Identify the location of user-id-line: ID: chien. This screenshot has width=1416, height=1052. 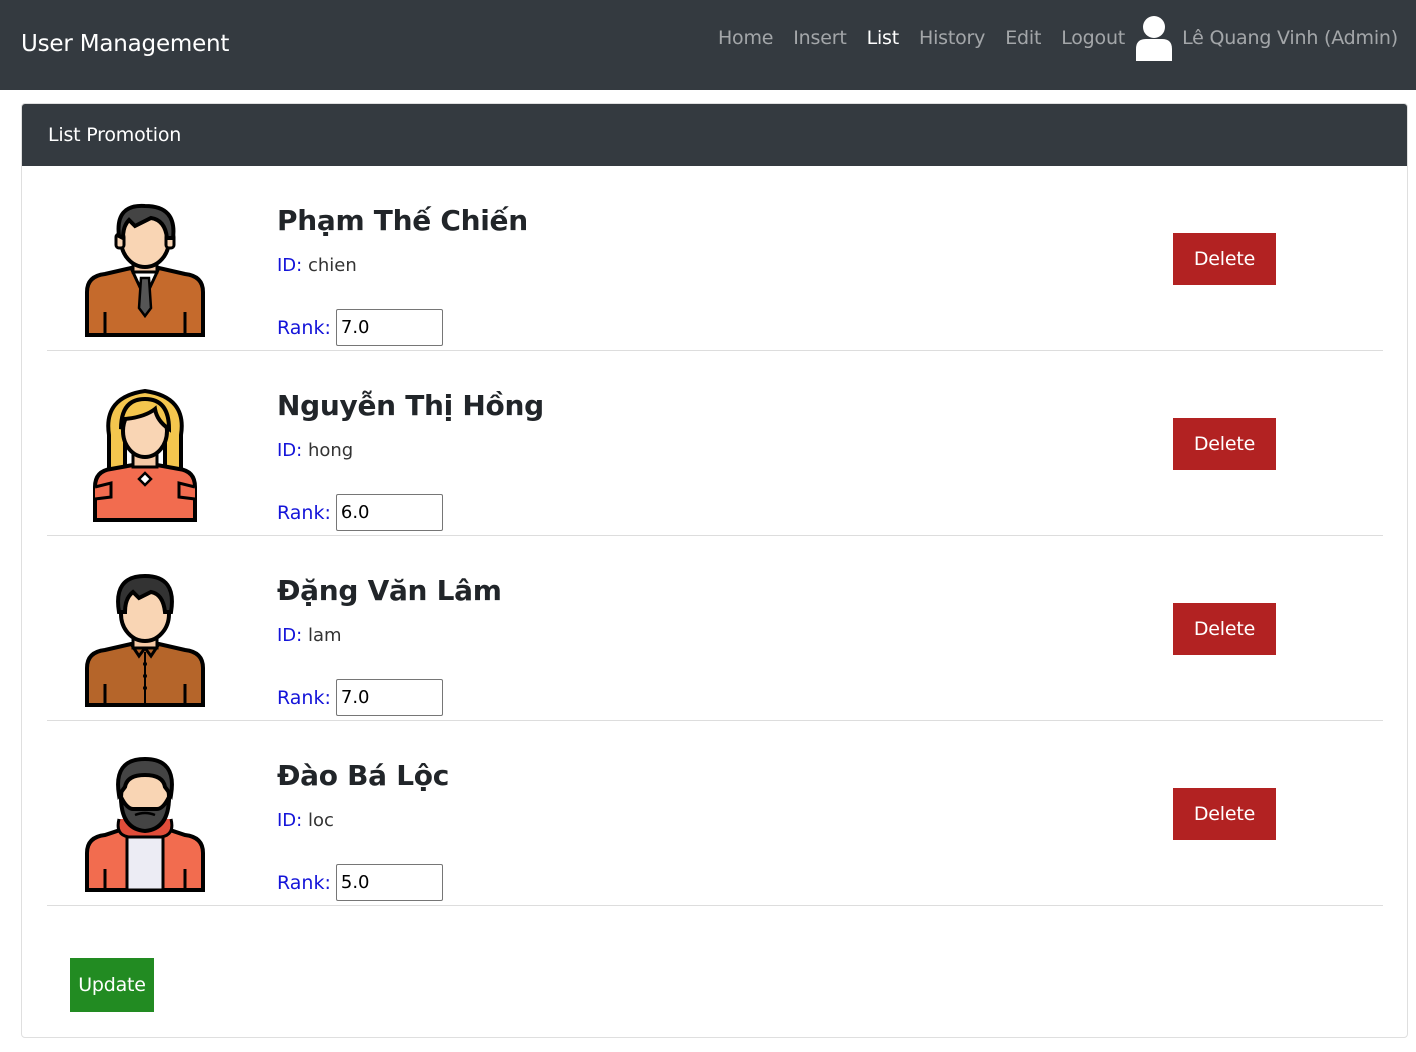
(317, 265).